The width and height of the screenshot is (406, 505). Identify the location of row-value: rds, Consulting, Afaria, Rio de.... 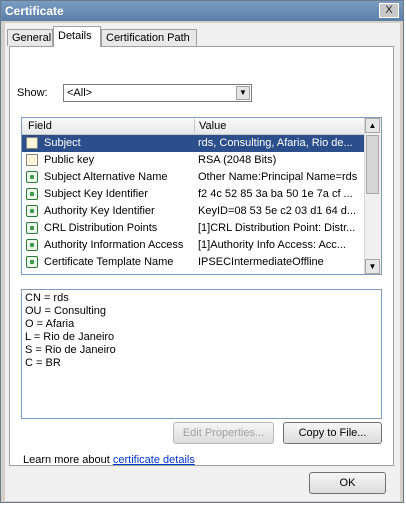
(275, 143).